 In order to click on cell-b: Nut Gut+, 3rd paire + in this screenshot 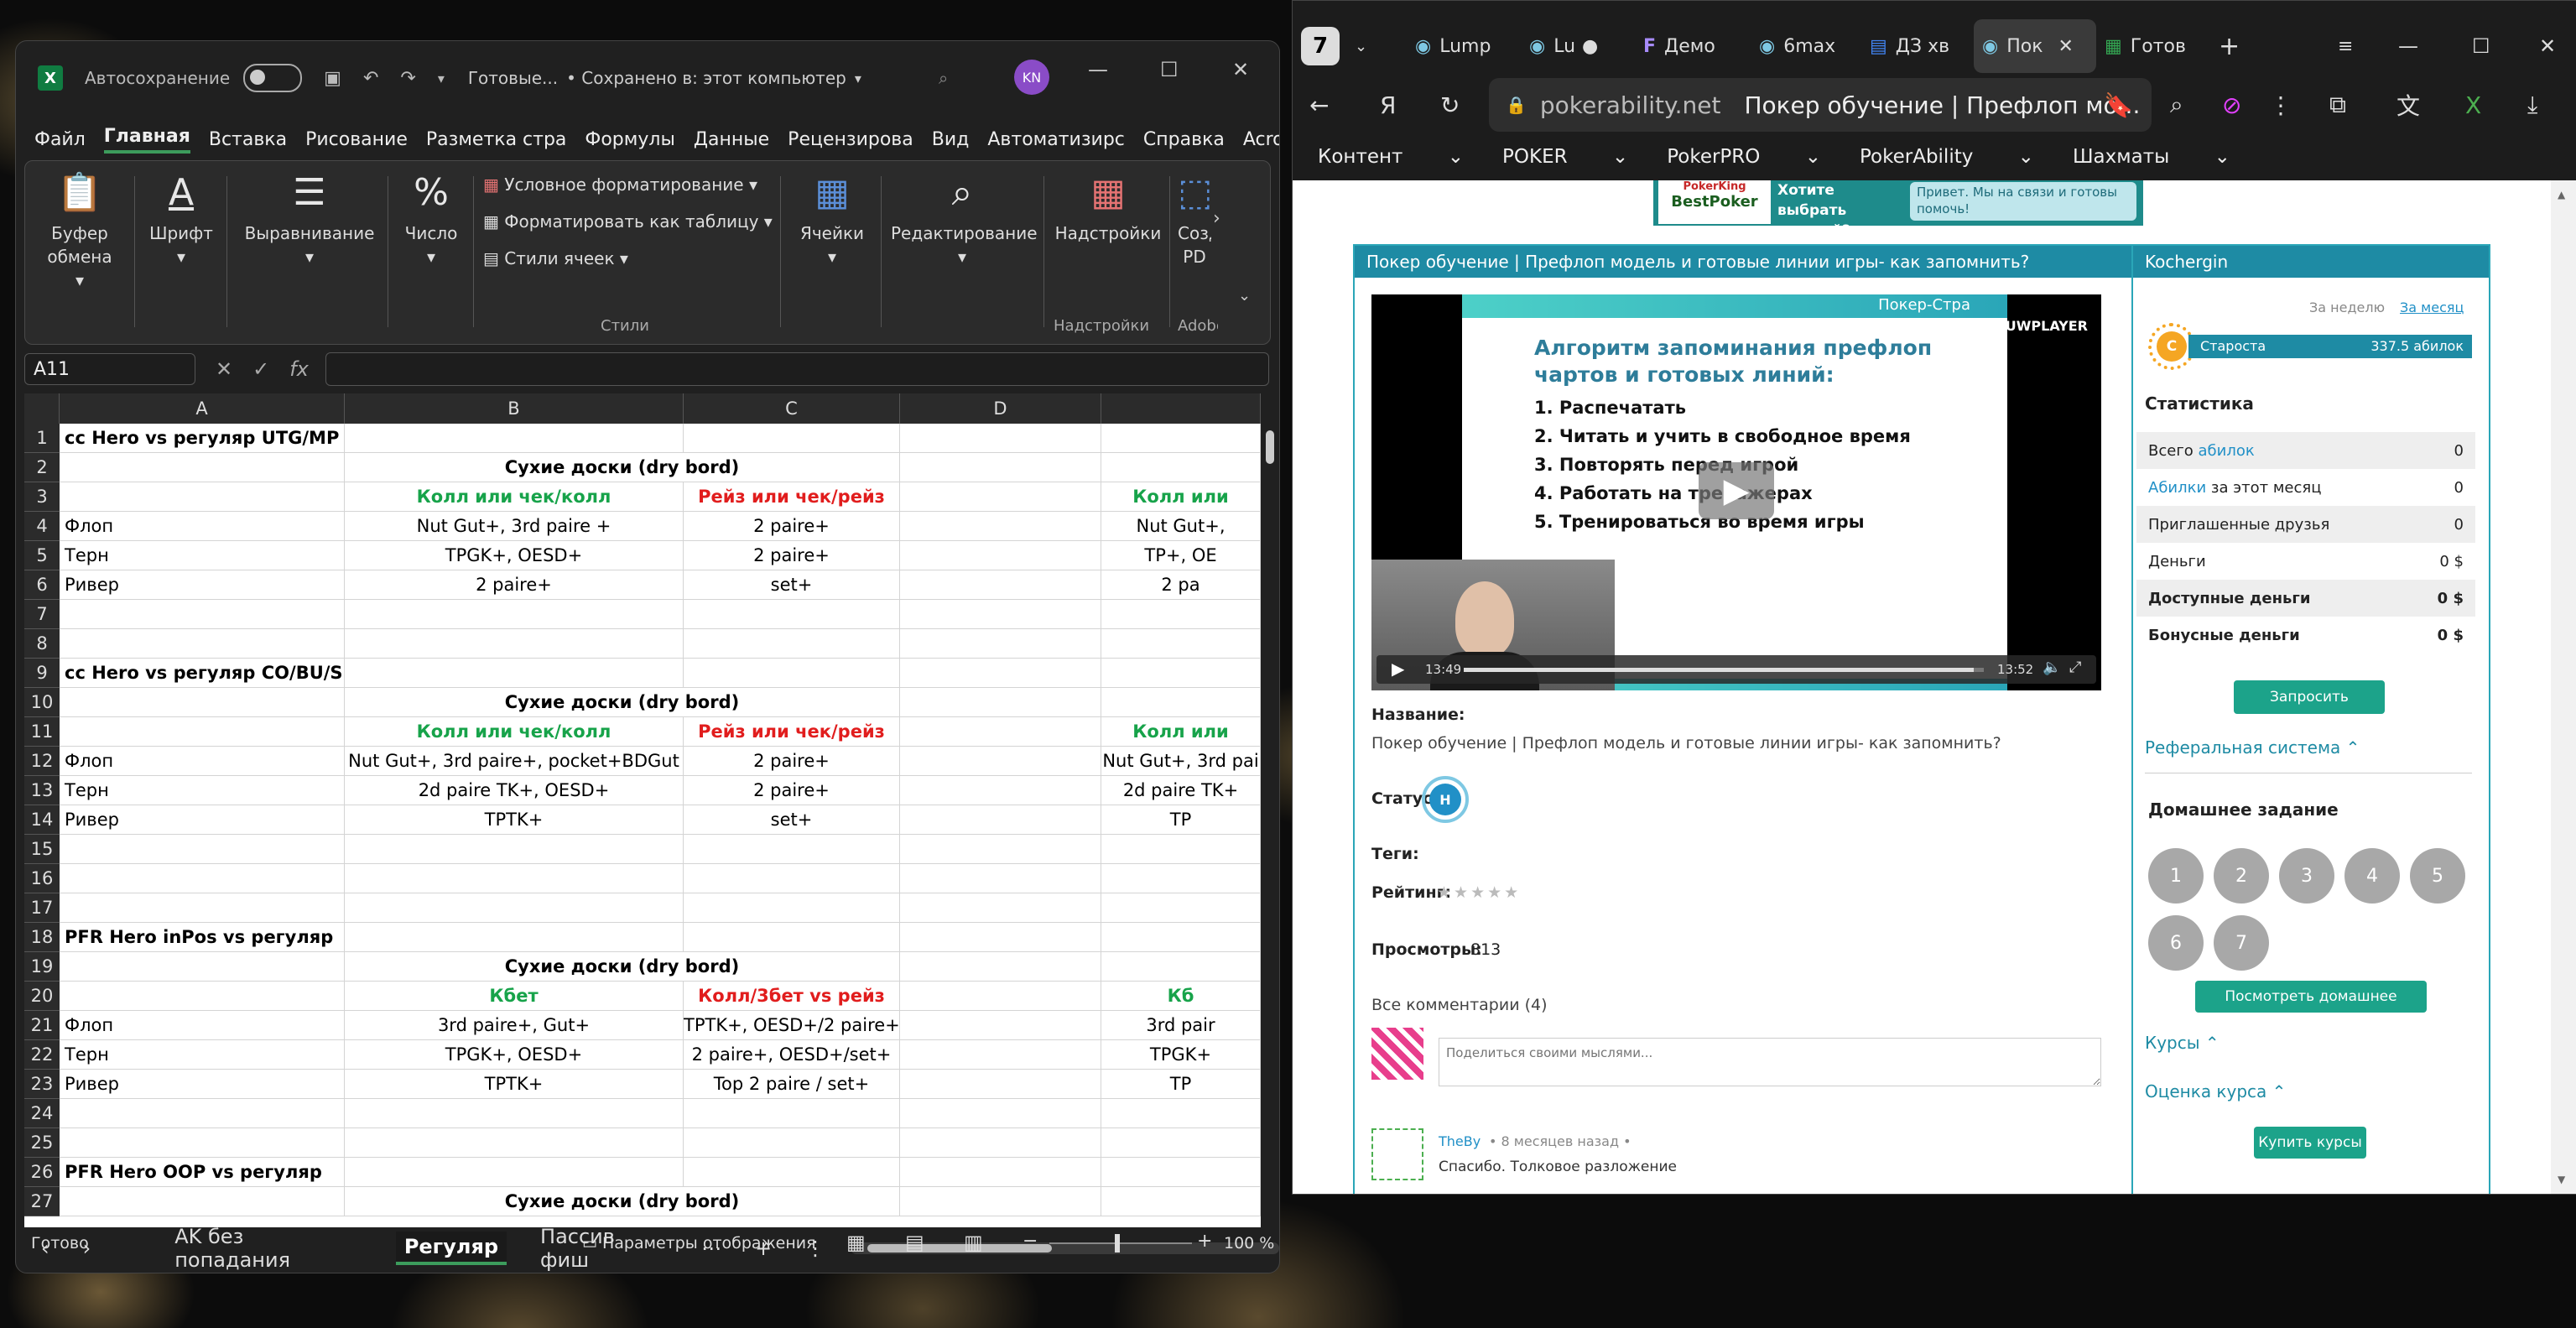, I will do `click(514, 526)`.